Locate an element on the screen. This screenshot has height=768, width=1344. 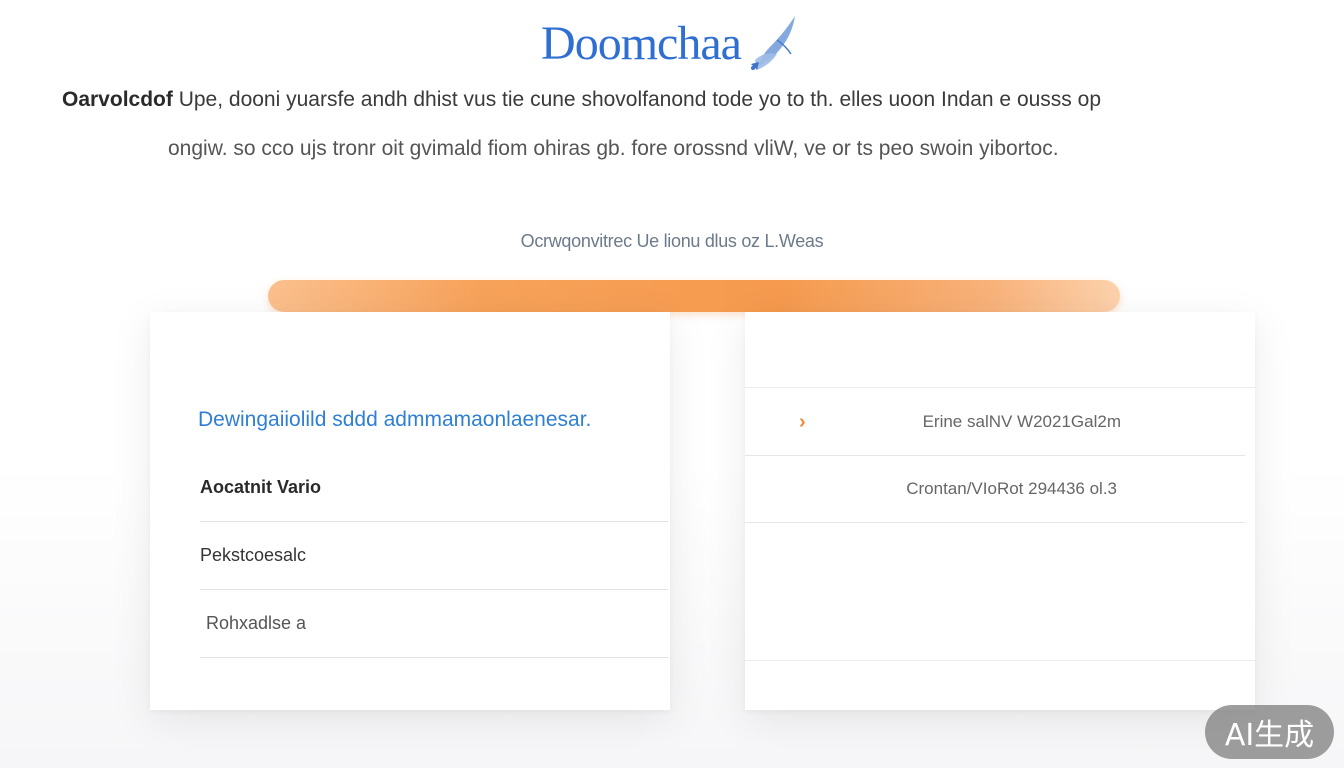
list-item: Crontan/VIoRot 294436 ol.3 is located at coordinates (995, 489).